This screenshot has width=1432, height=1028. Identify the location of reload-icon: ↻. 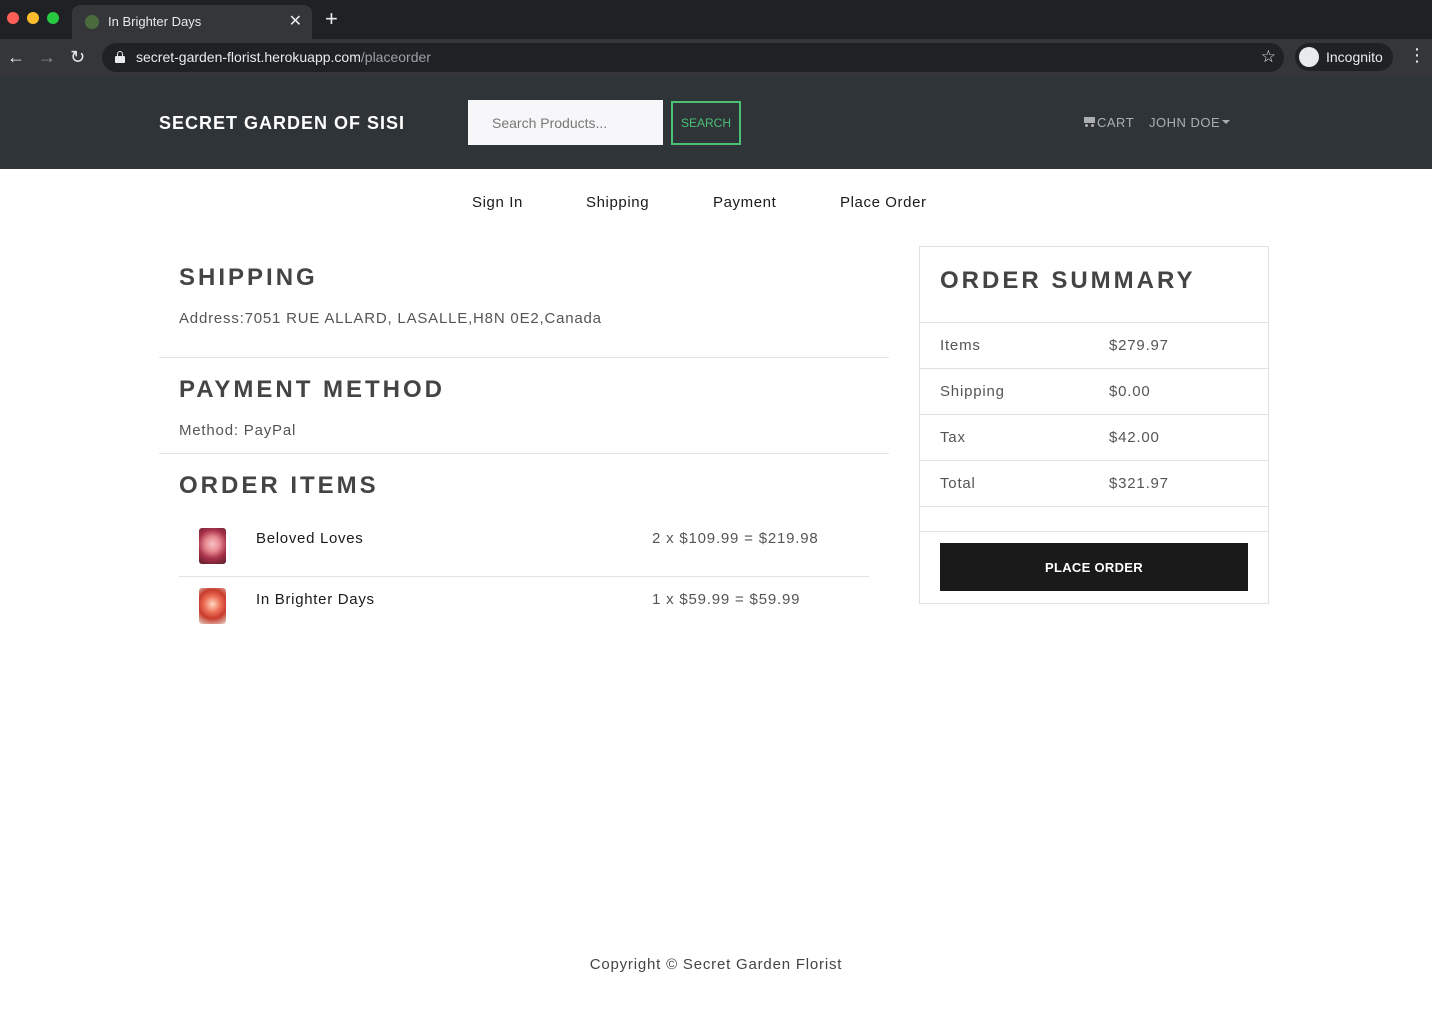
(77, 57).